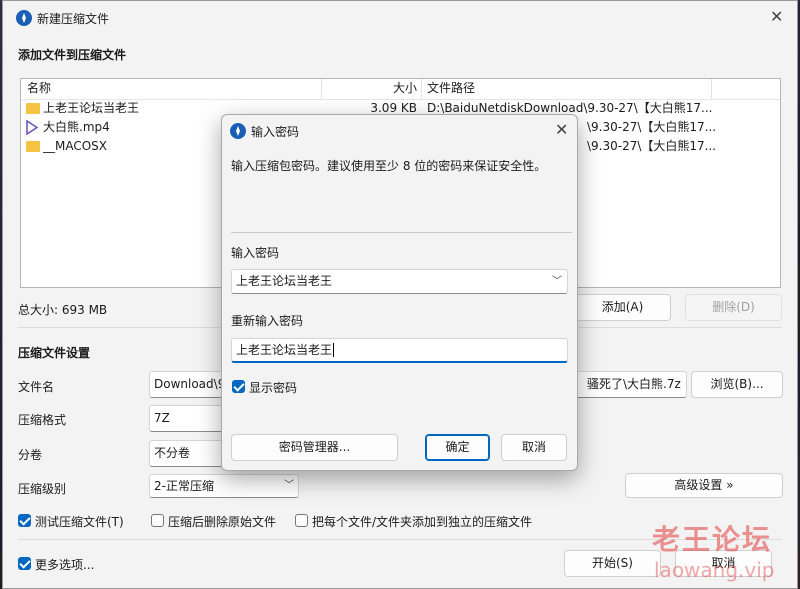 Image resolution: width=800 pixels, height=589 pixels. Describe the element at coordinates (24, 563) in the screenshot. I see `more-options-checkbox` at that location.